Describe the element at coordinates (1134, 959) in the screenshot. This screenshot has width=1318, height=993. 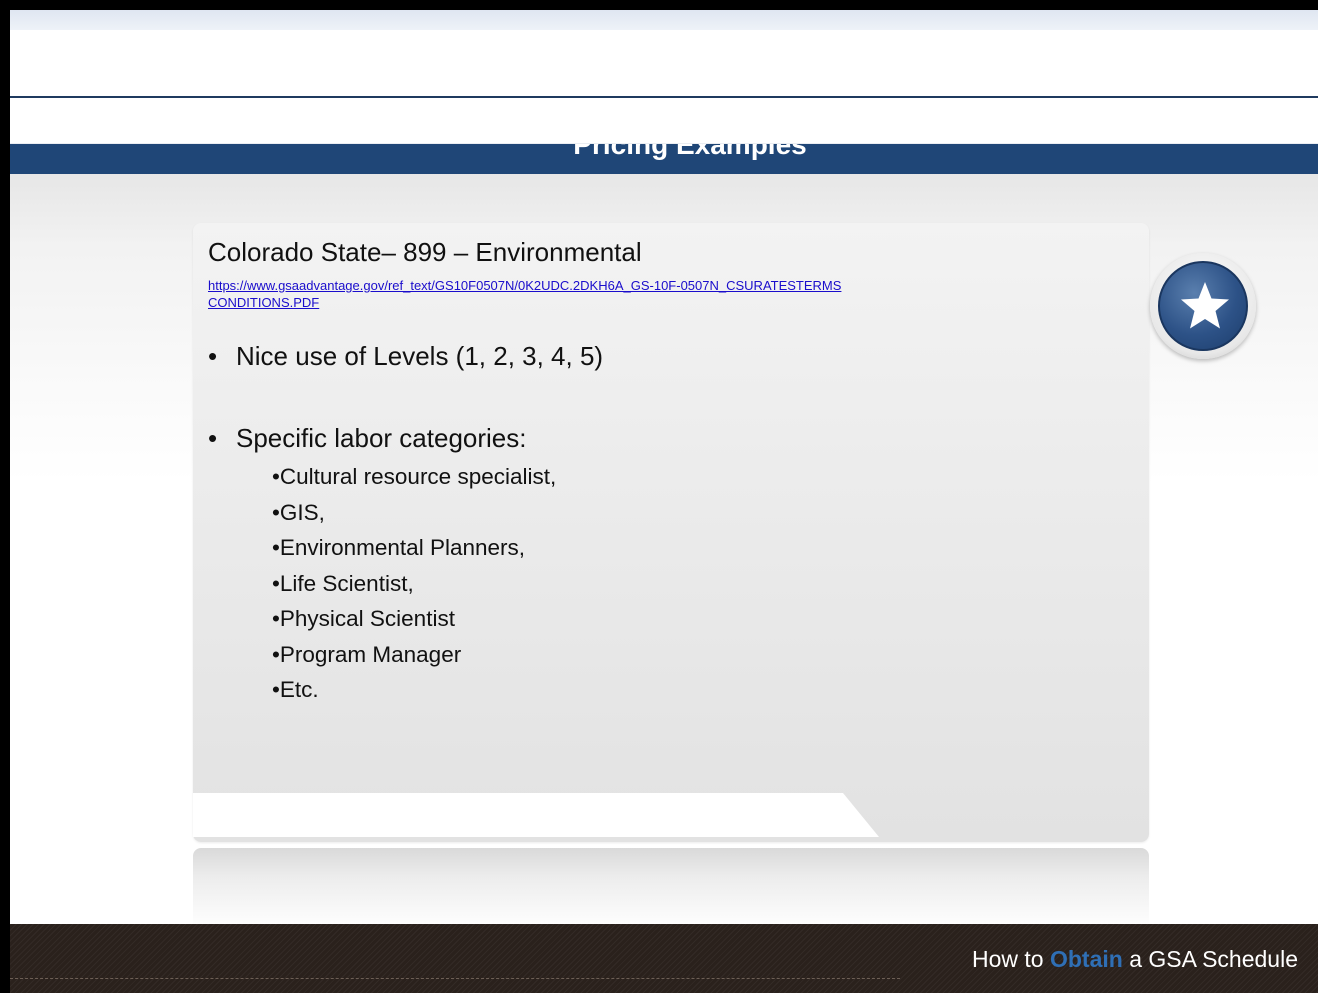
I see `footer-title: How to Obtain a GSA Schedule` at that location.